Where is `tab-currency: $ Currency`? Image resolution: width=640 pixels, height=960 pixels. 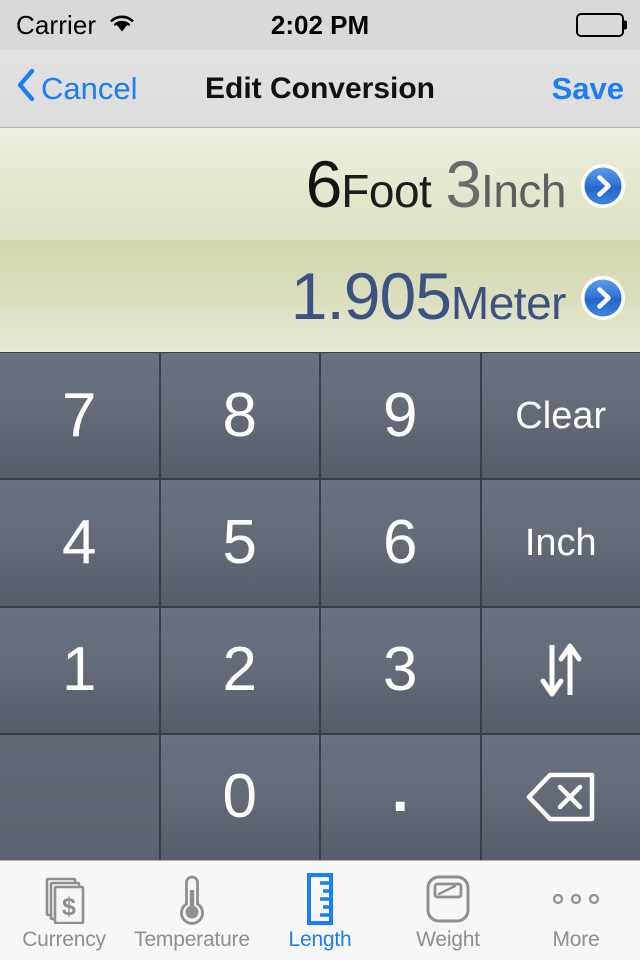 tab-currency: $ Currency is located at coordinates (64, 910).